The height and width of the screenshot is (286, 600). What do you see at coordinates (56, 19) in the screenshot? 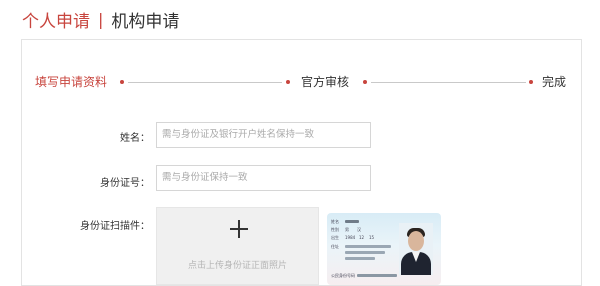
I see `tab-personal-application: 个人申请` at bounding box center [56, 19].